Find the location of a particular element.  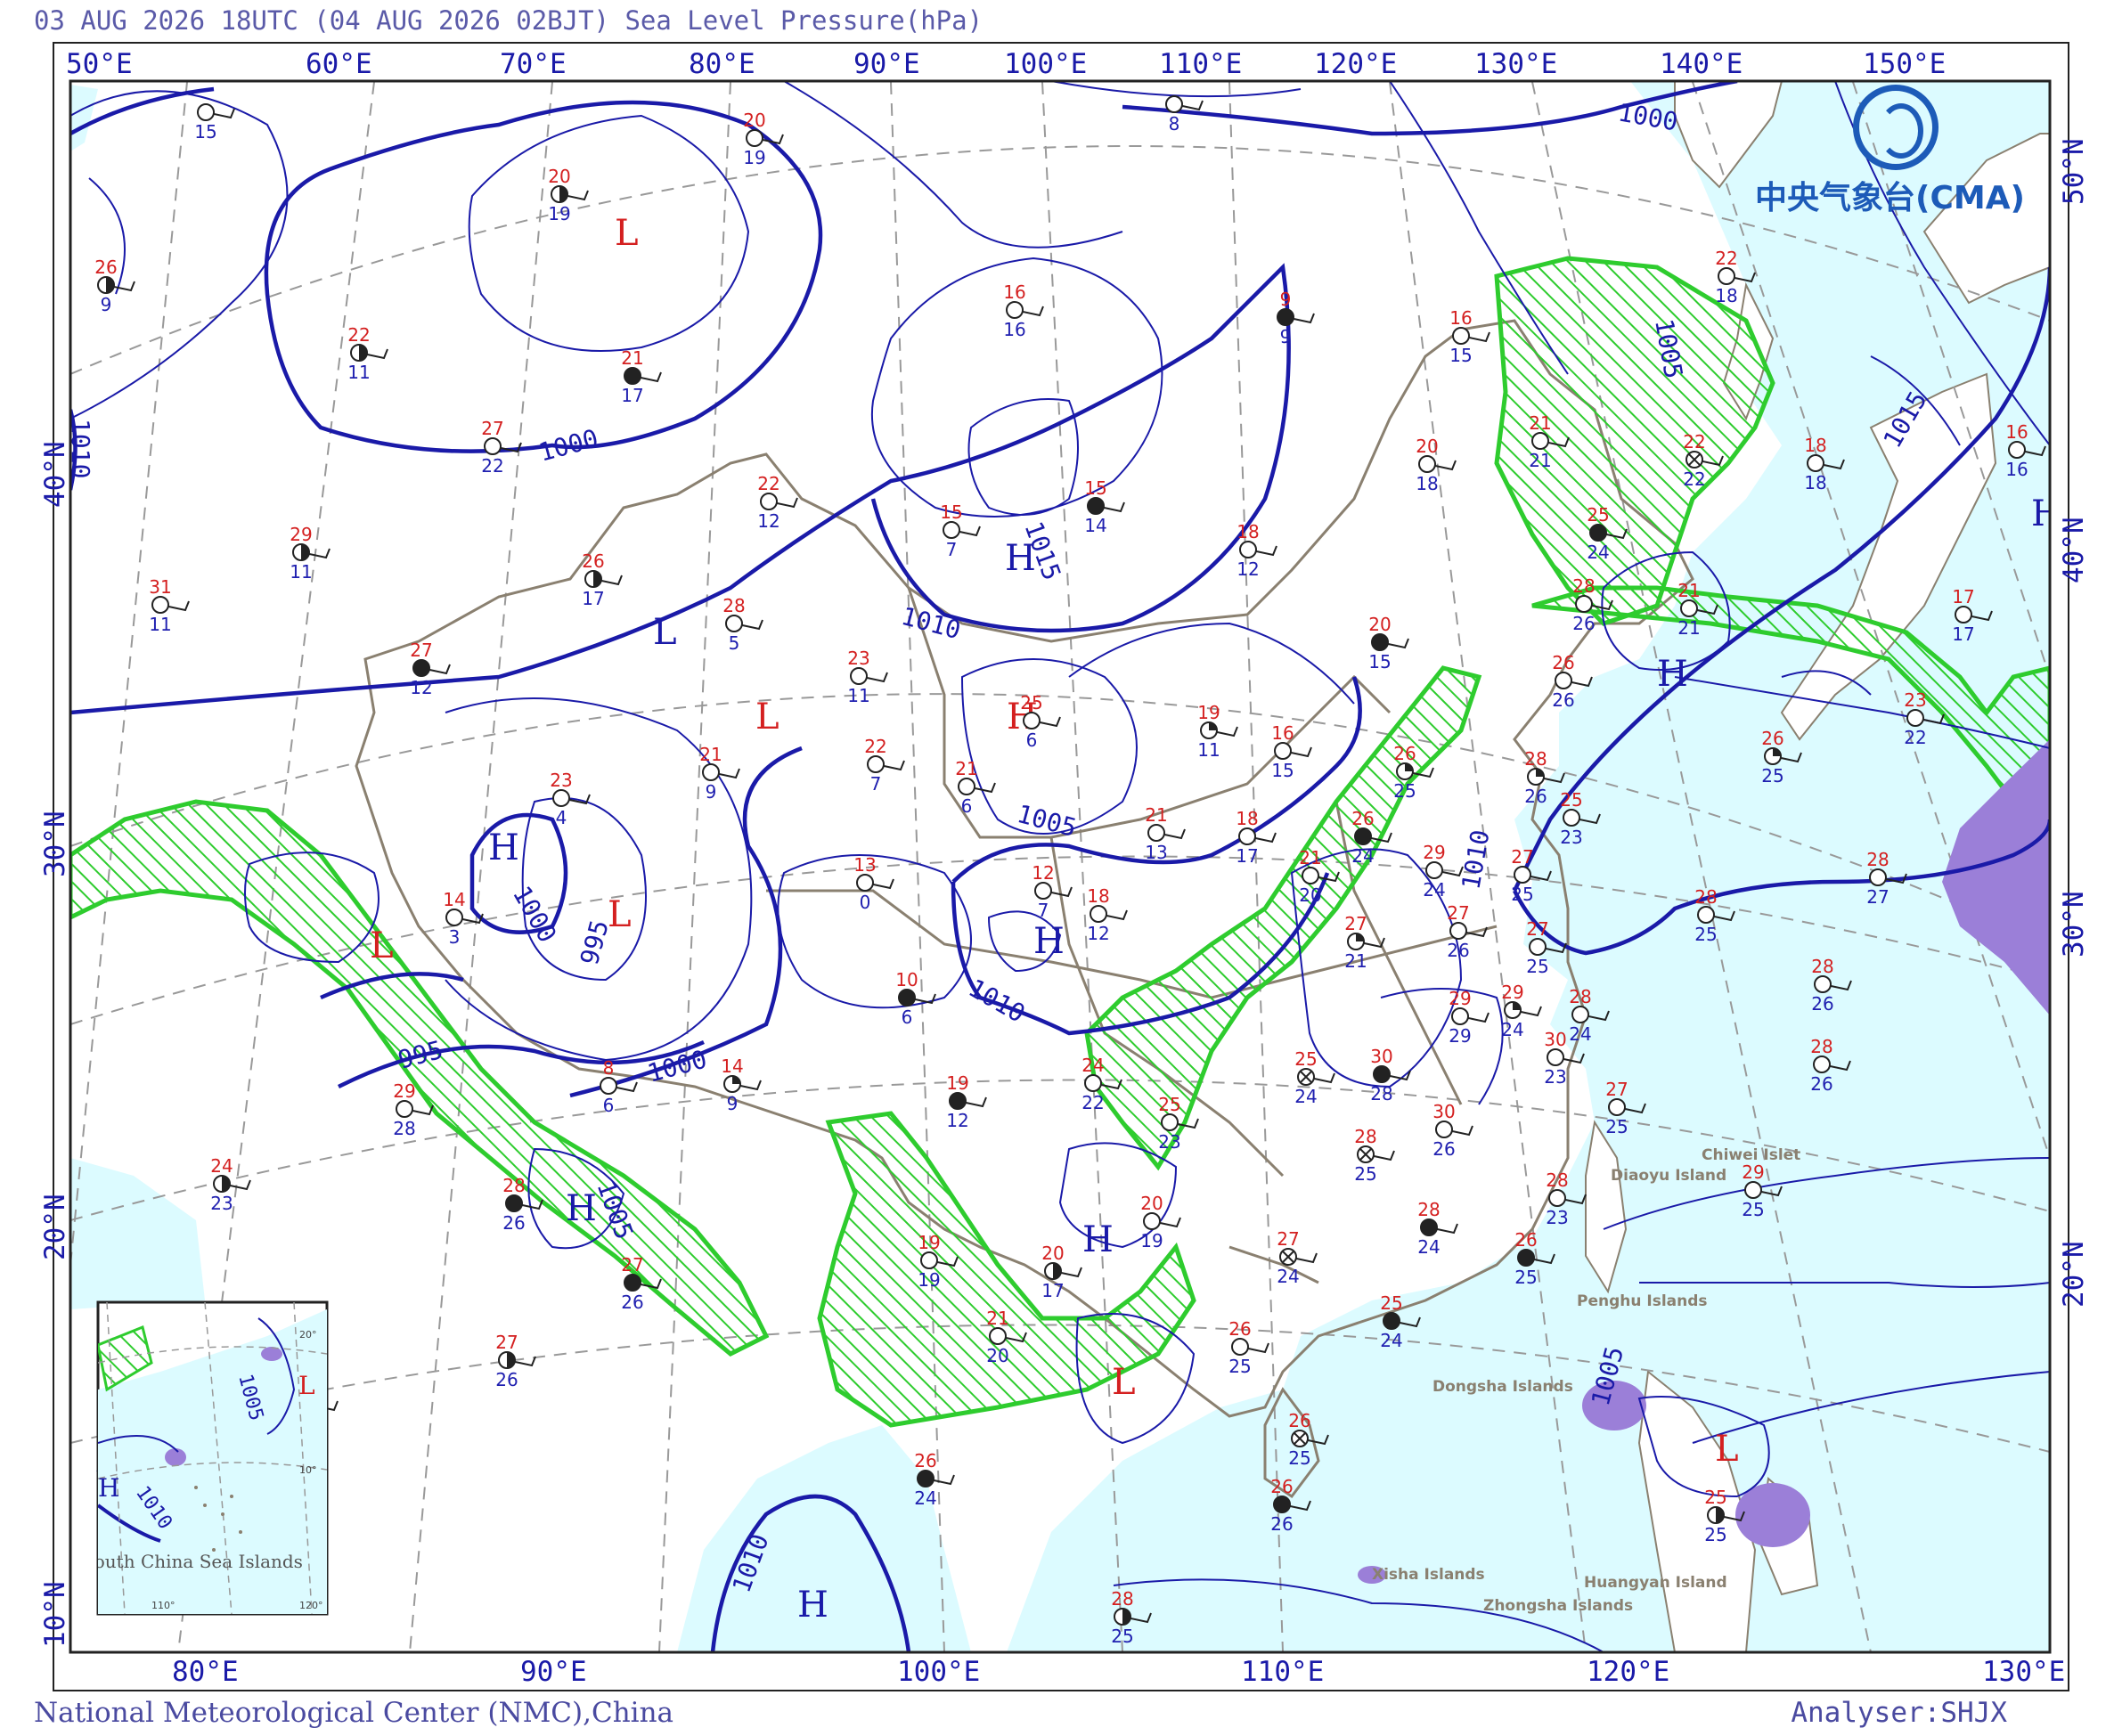

station-dewpoint: 12 is located at coordinates (1248, 569).